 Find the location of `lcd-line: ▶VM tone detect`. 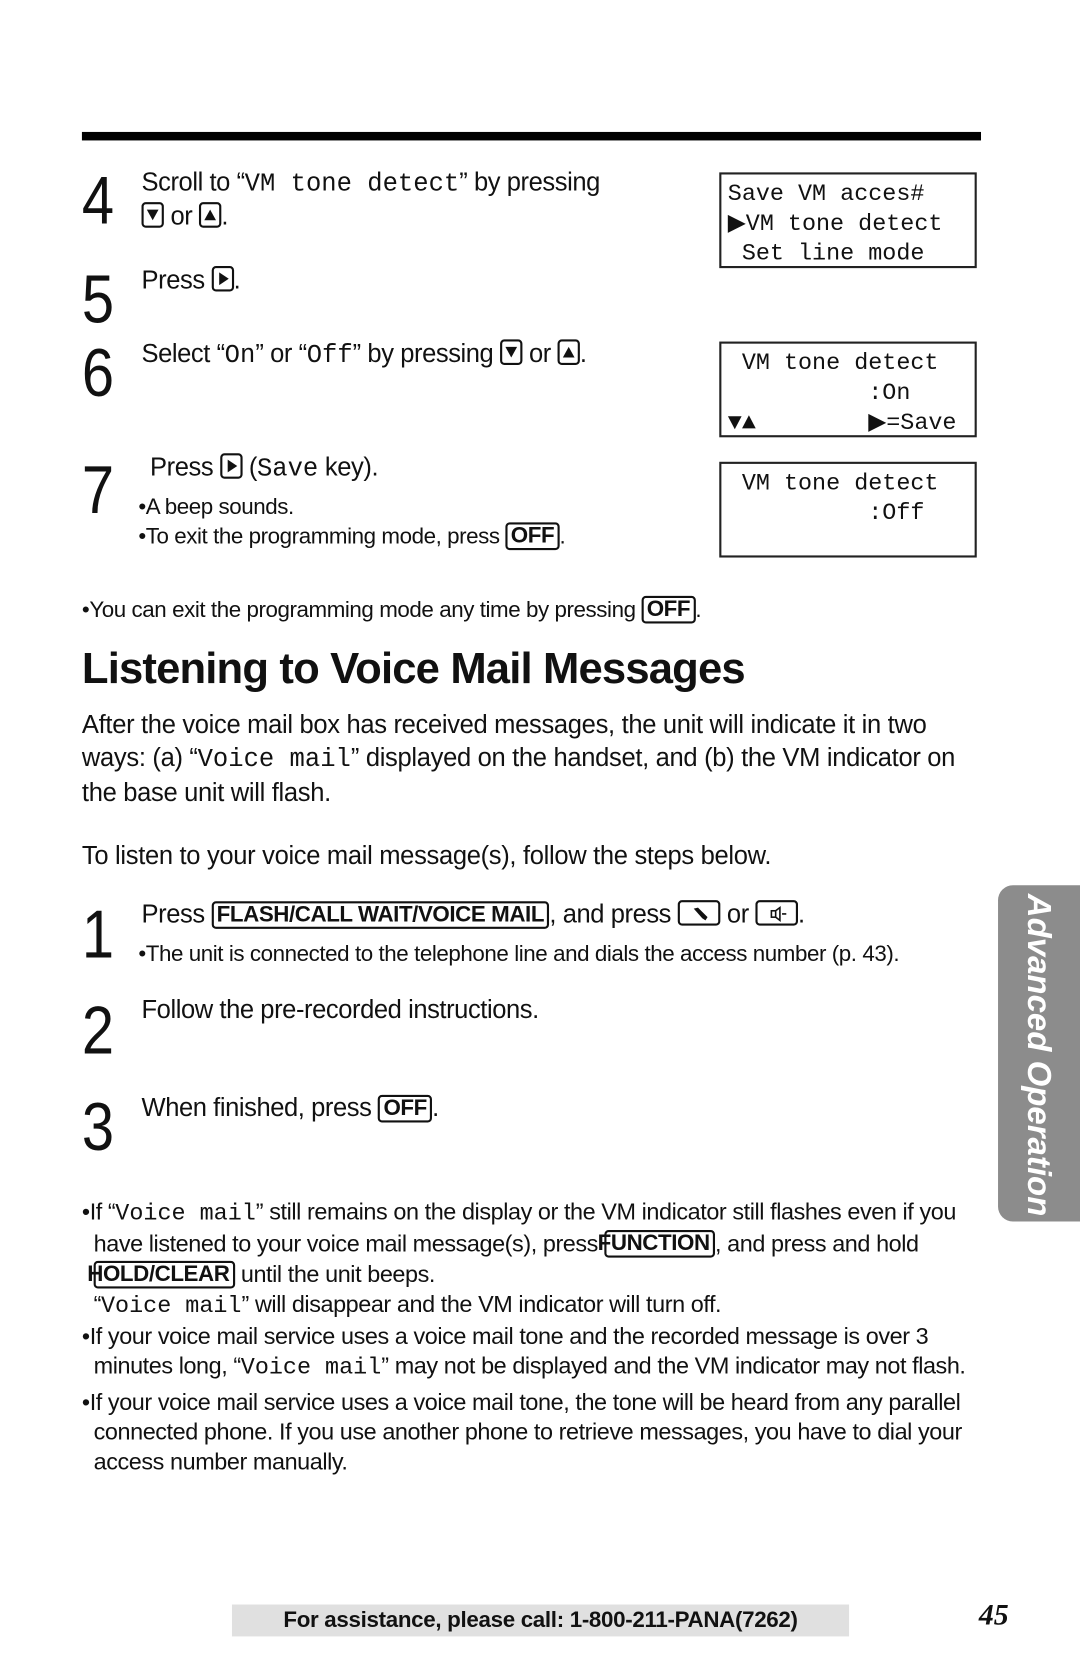

lcd-line: ▶VM tone detect is located at coordinates (835, 224).